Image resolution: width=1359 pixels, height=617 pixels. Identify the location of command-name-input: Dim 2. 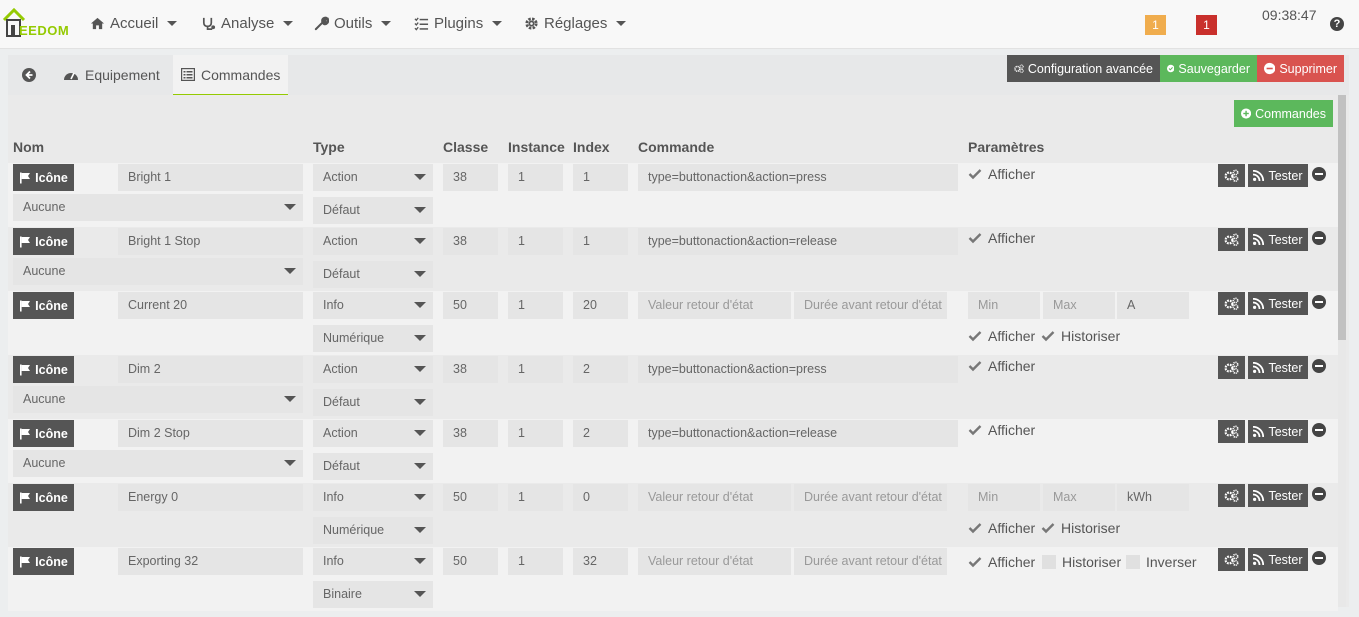
(210, 369).